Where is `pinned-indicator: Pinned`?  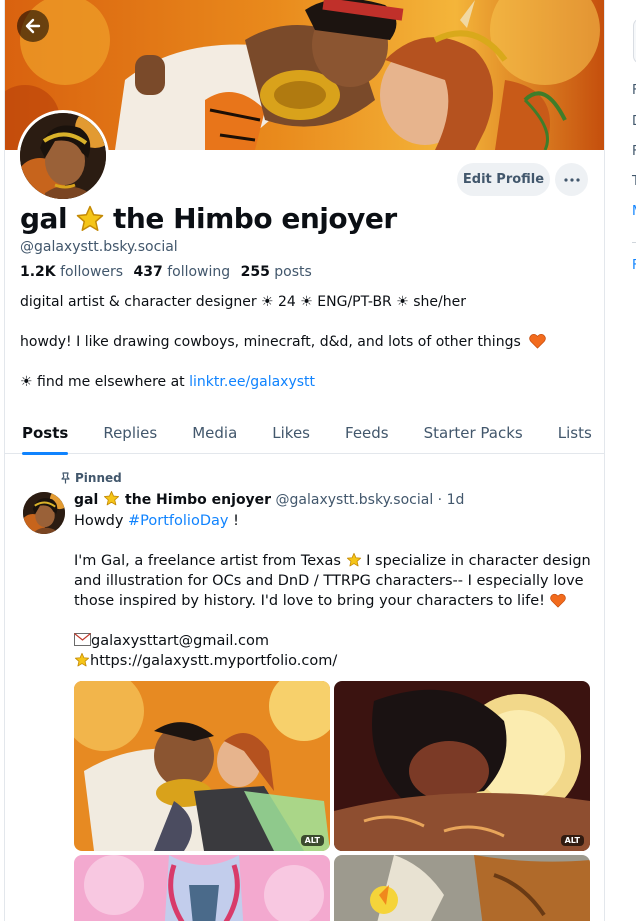
pinned-indicator: Pinned is located at coordinates (91, 478).